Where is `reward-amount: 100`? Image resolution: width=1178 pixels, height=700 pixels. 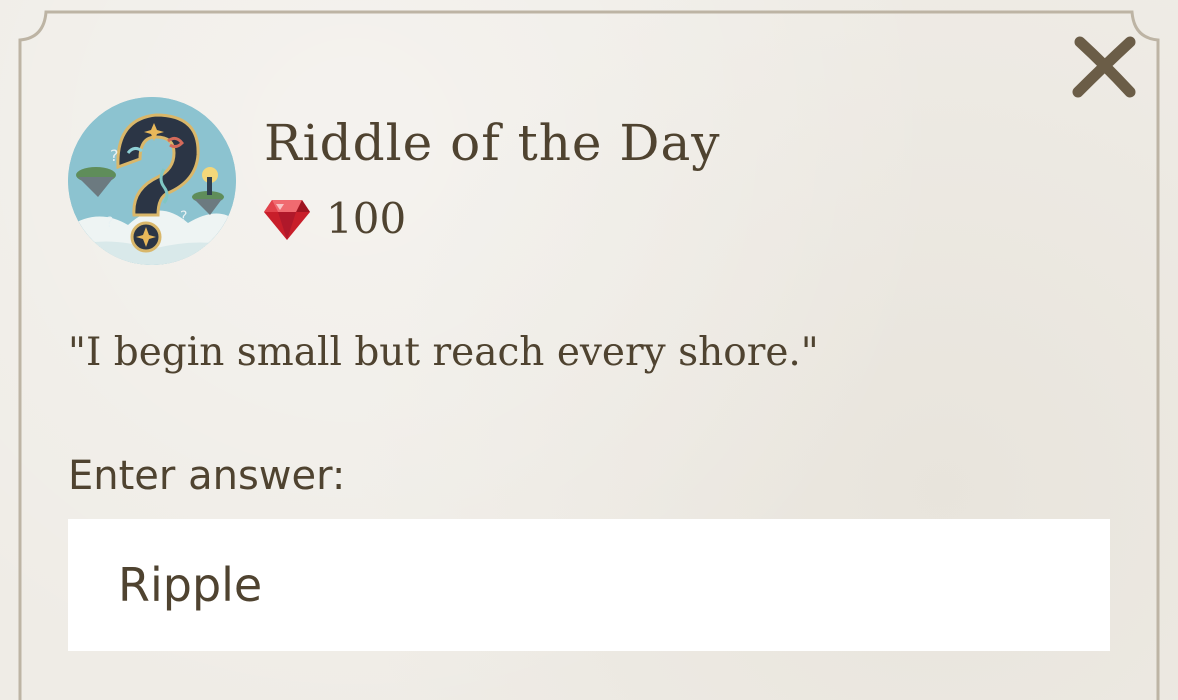 reward-amount: 100 is located at coordinates (366, 218).